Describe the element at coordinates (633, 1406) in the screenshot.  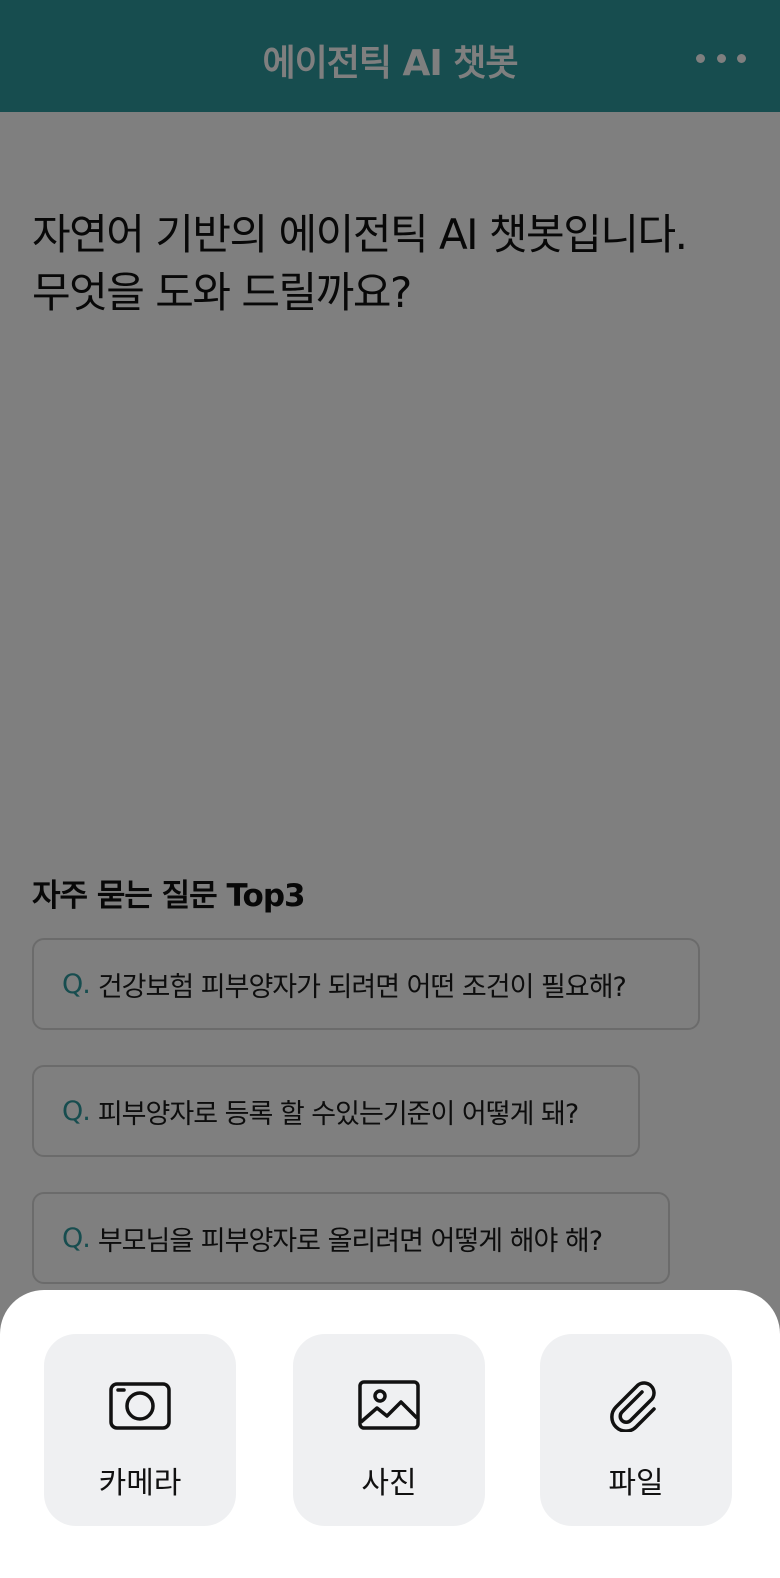
I see `paperclip-icon` at that location.